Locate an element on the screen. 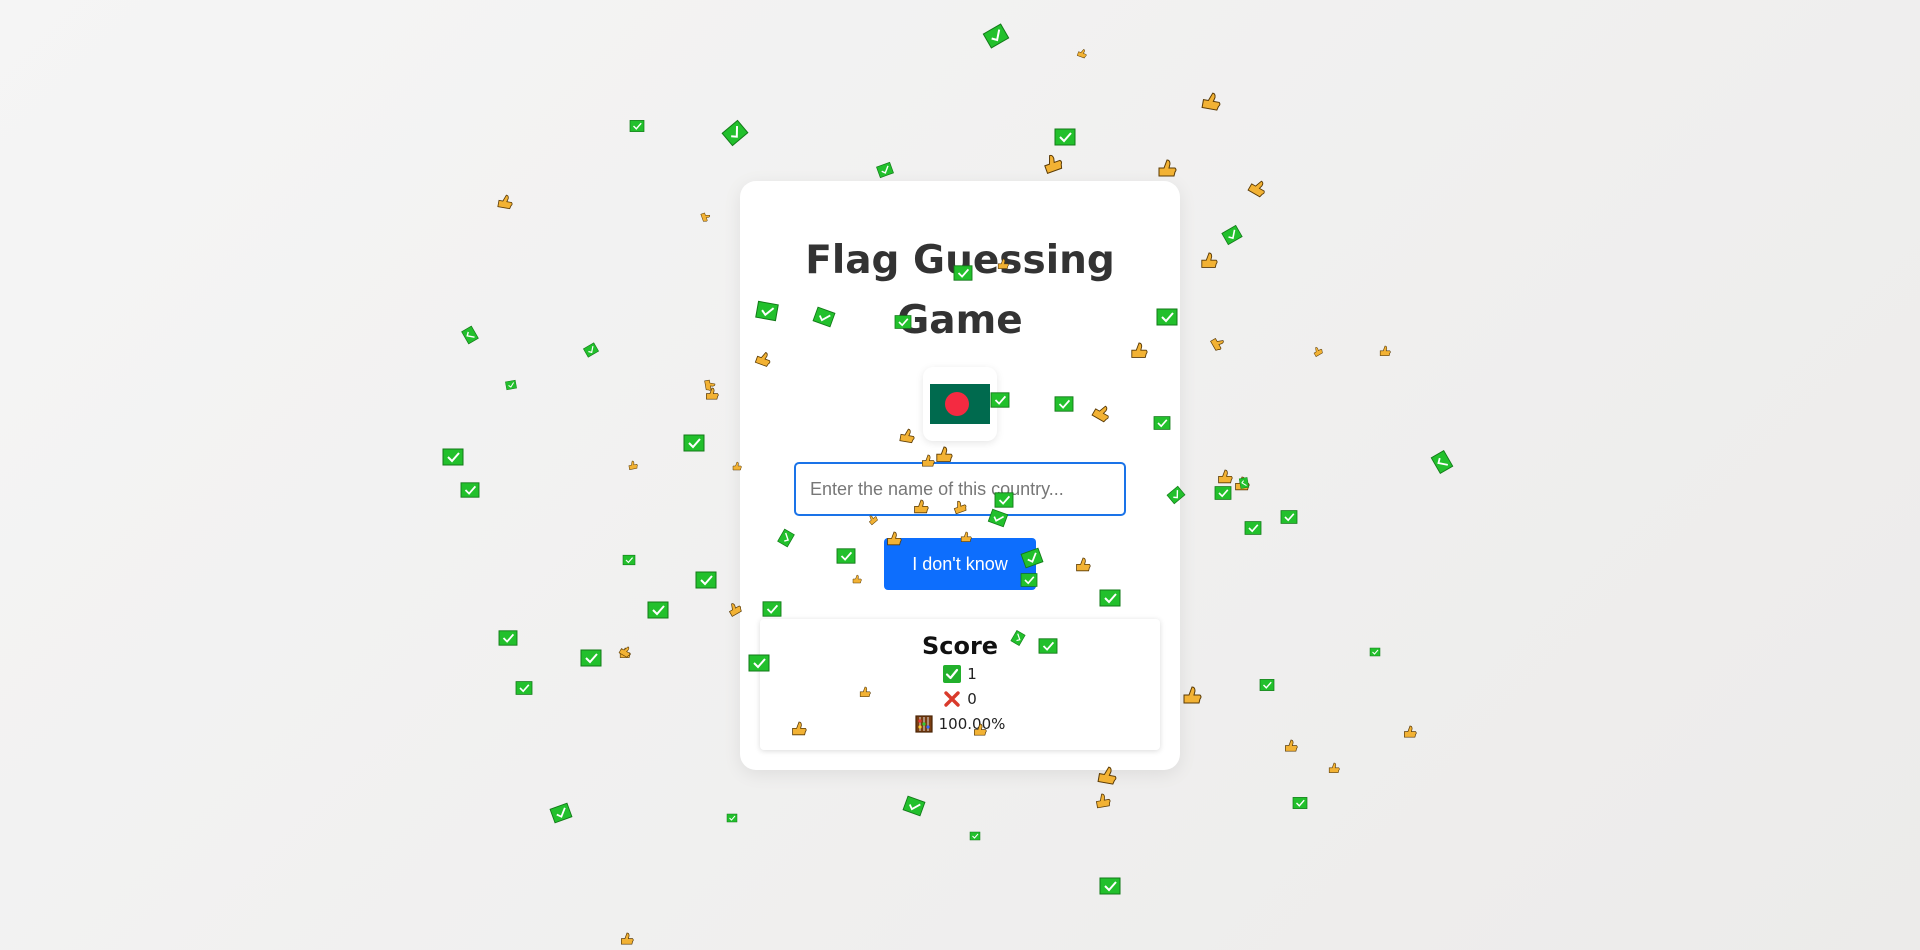  flag-disc is located at coordinates (957, 404).